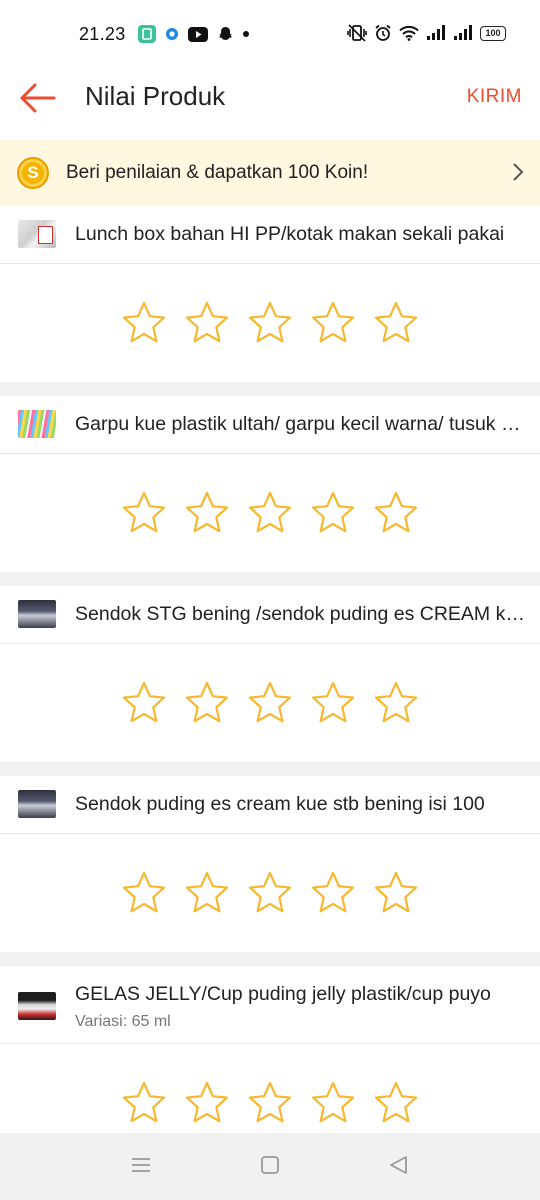 The width and height of the screenshot is (540, 1200). I want to click on snapchat-icon, so click(225, 33).